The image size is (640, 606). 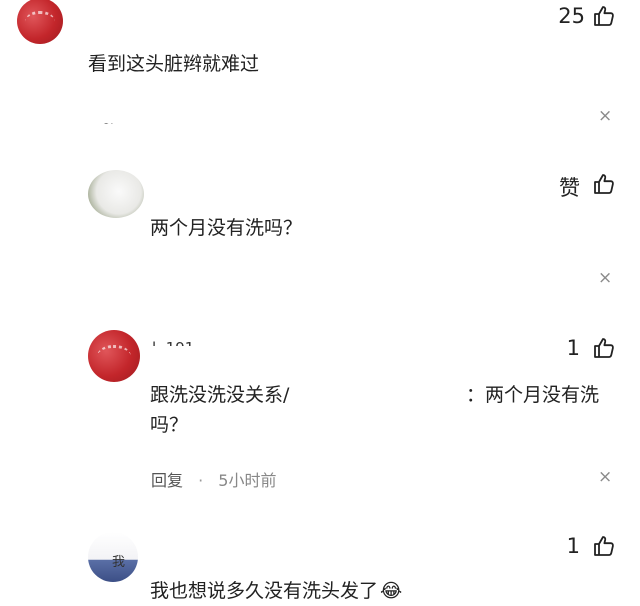 What do you see at coordinates (101, 119) in the screenshot?
I see `truncated-text: —~` at bounding box center [101, 119].